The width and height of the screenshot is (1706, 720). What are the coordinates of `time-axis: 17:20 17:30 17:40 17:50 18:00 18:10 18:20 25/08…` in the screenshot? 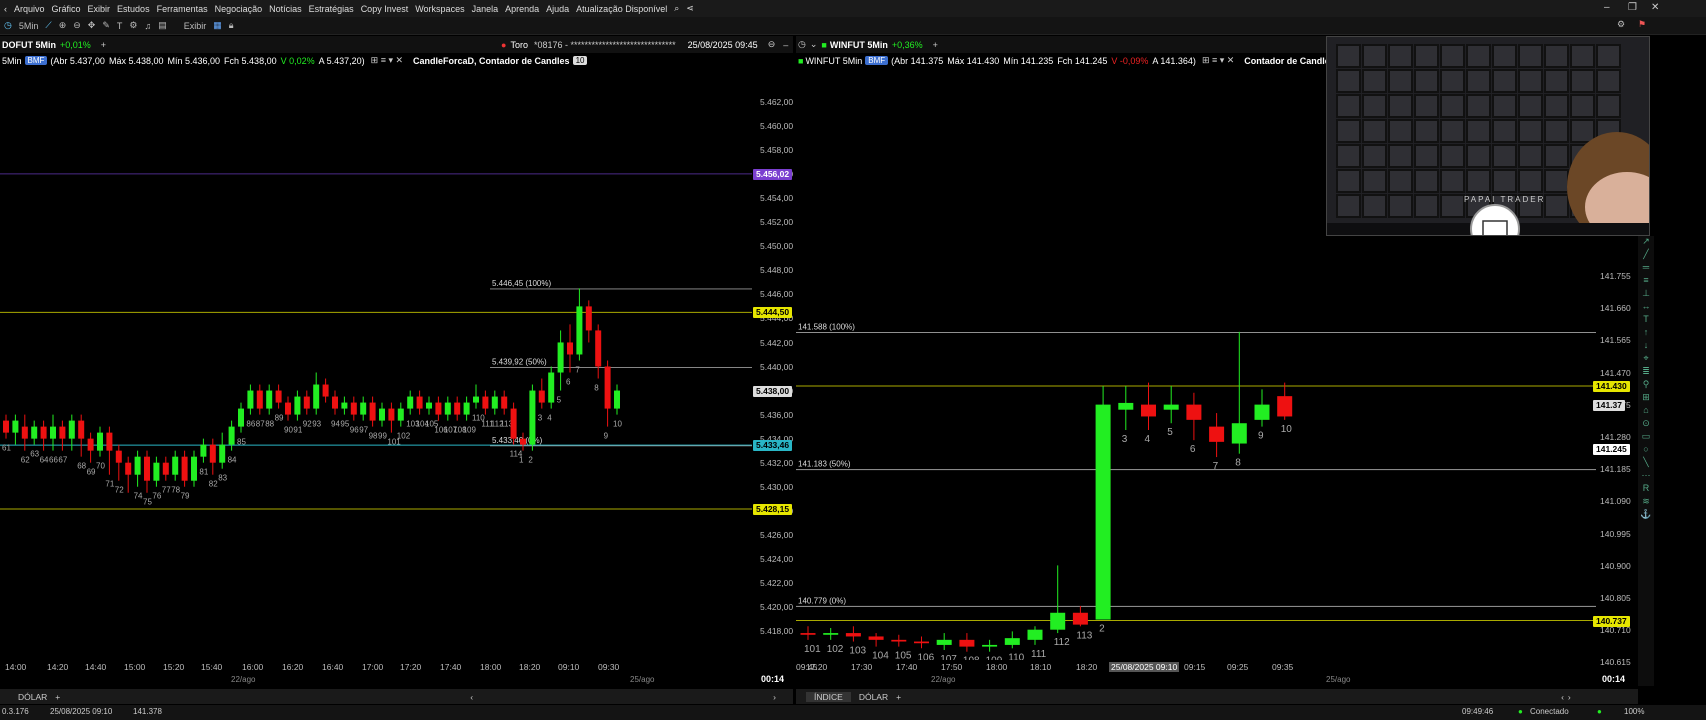 It's located at (1196, 674).